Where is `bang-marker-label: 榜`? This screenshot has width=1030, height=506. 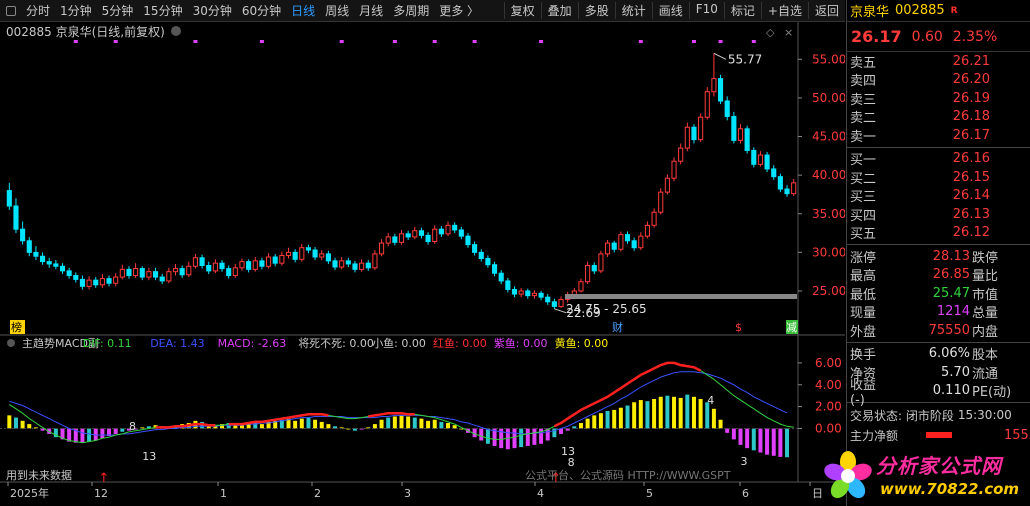 bang-marker-label: 榜 is located at coordinates (16, 327).